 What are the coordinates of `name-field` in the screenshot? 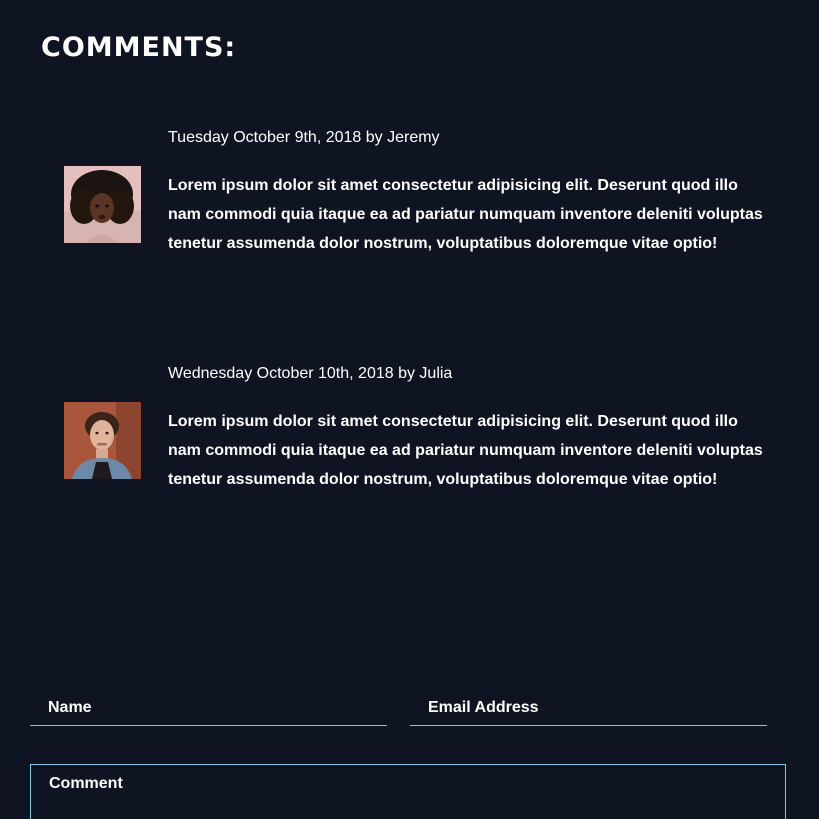 It's located at (208, 708).